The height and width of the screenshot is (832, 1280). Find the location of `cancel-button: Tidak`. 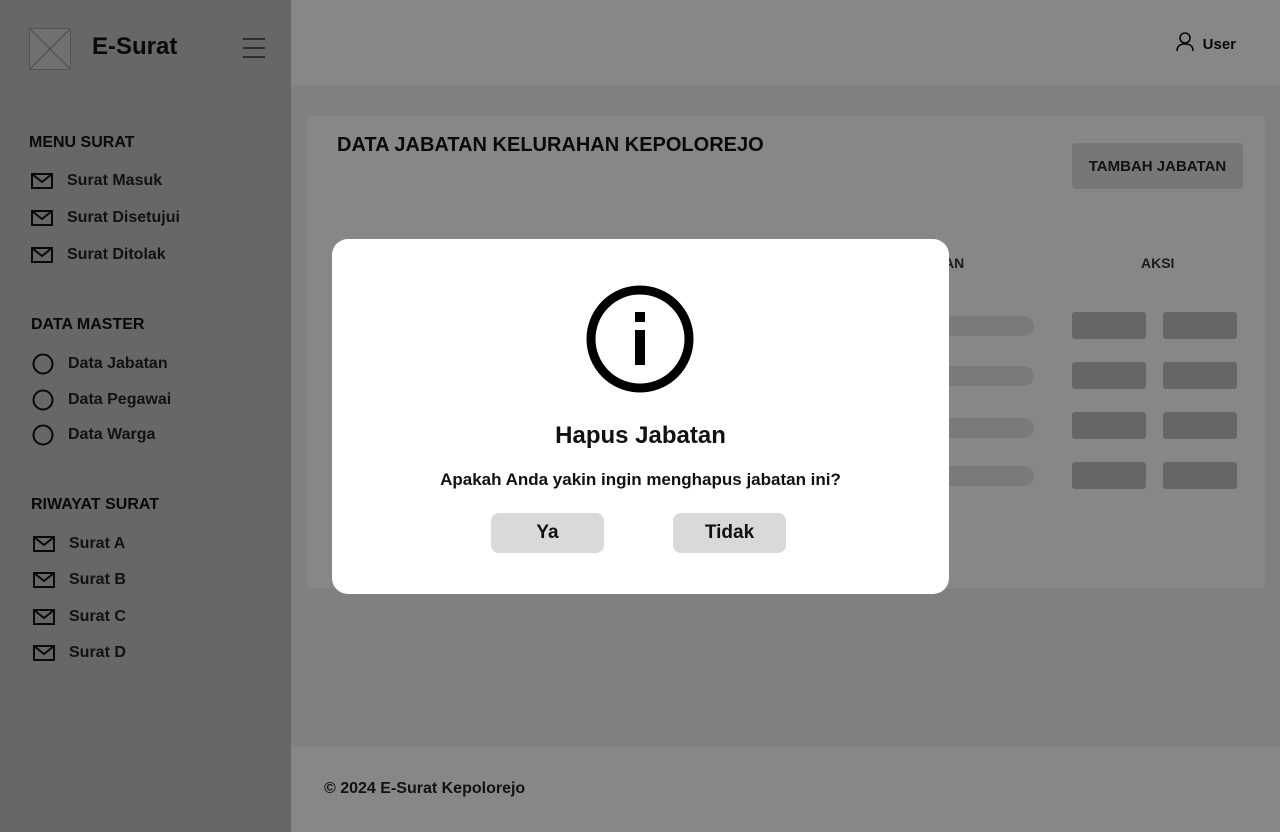

cancel-button: Tidak is located at coordinates (729, 533).